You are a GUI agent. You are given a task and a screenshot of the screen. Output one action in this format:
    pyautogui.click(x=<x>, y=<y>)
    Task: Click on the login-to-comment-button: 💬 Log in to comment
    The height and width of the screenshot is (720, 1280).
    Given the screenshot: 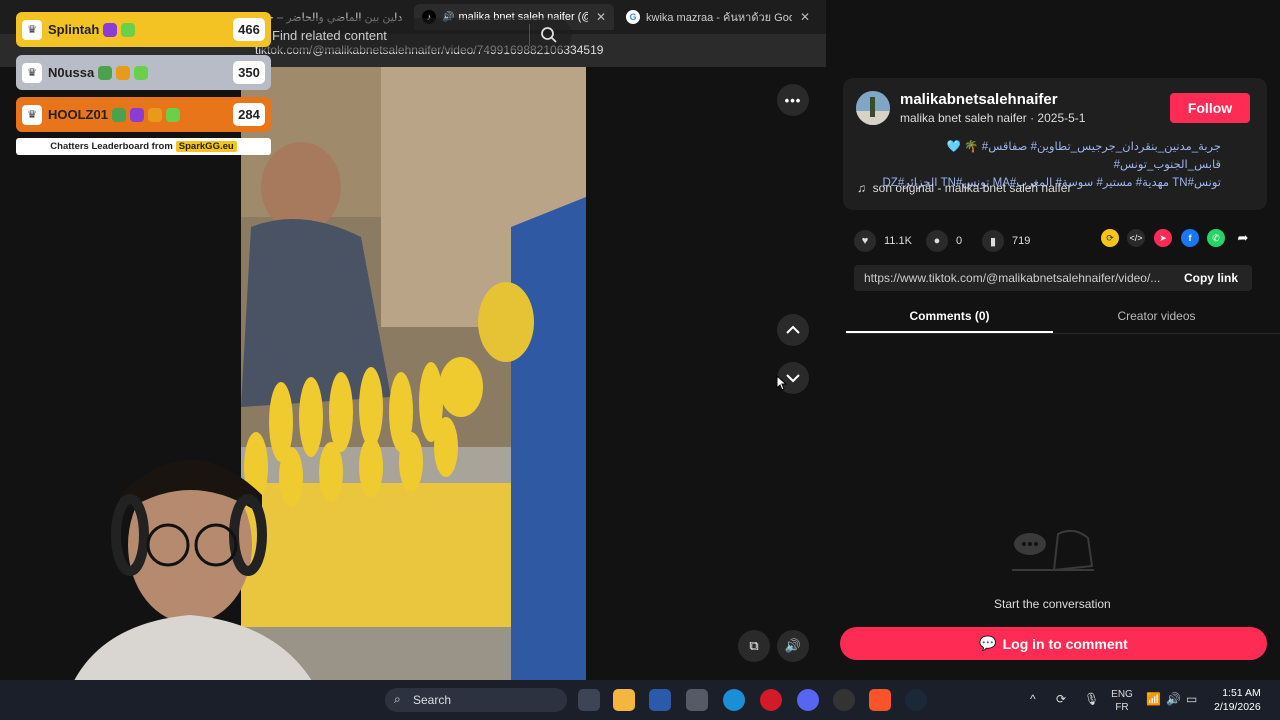 What is the action you would take?
    pyautogui.click(x=1053, y=643)
    